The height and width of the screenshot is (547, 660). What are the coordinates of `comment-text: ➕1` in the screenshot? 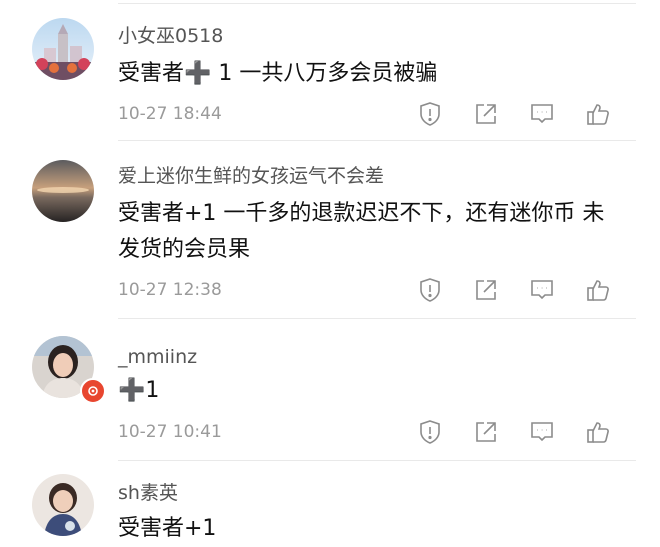 It's located at (139, 390).